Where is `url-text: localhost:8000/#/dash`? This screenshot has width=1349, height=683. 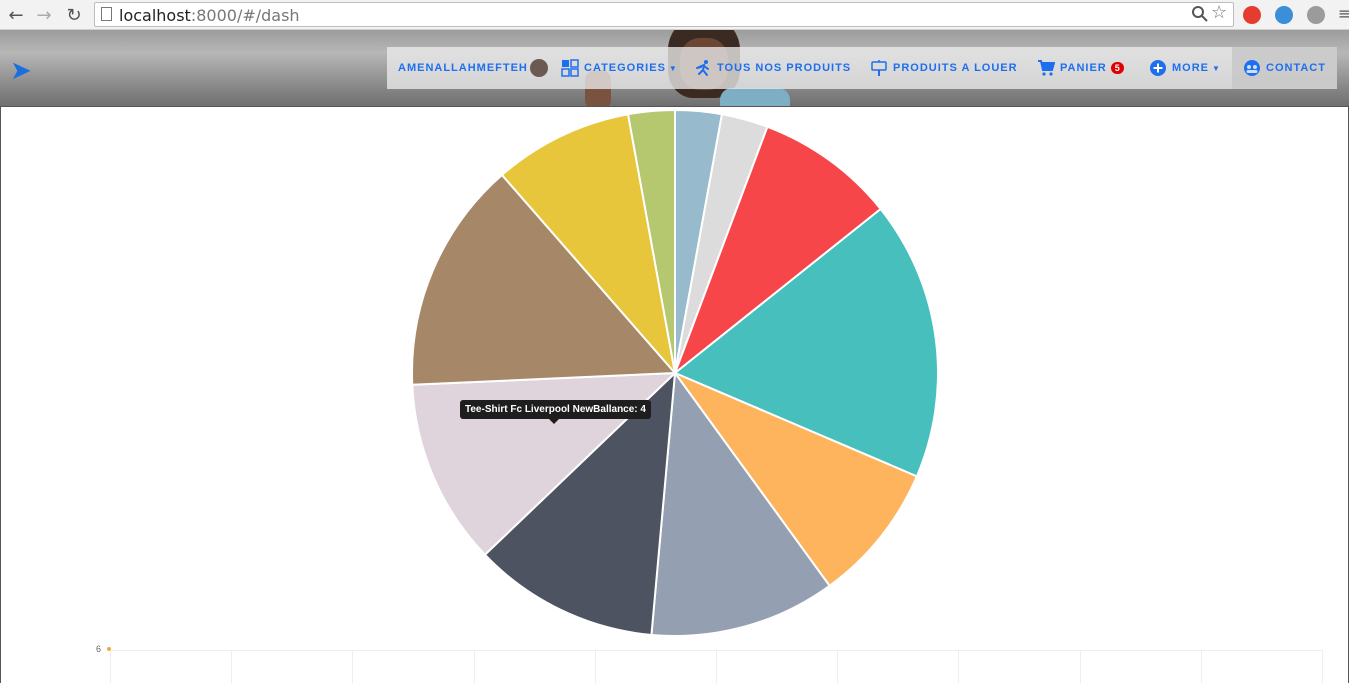
url-text: localhost:8000/#/dash is located at coordinates (209, 15).